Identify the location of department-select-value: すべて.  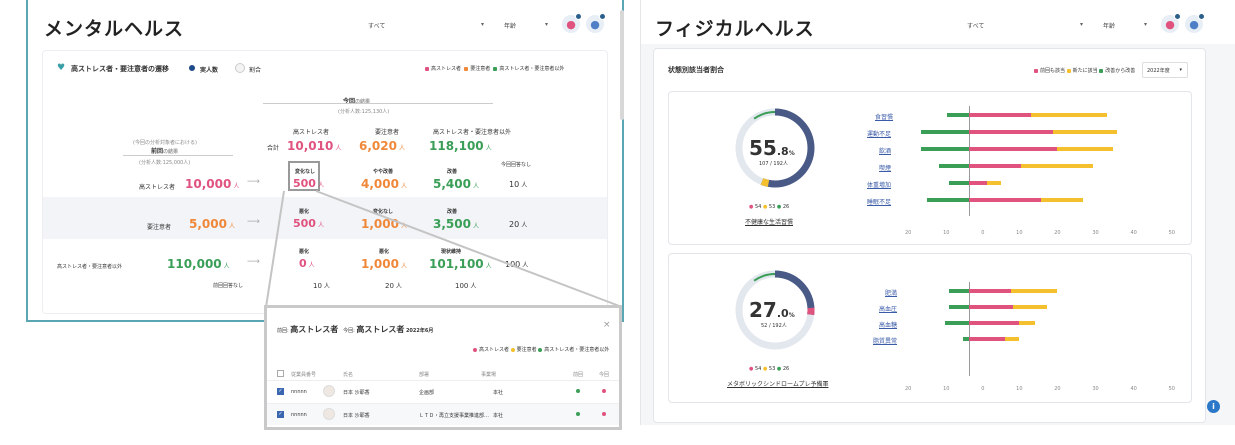
(976, 26).